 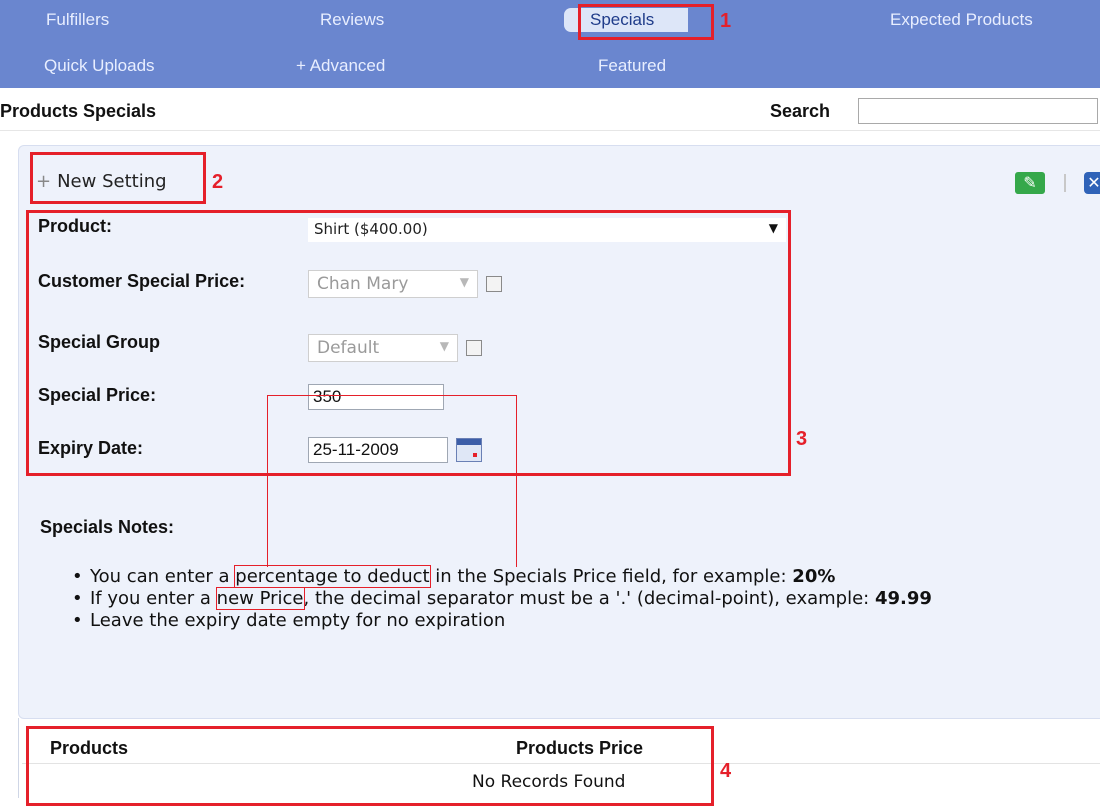 What do you see at coordinates (352, 20) in the screenshot?
I see `nav-item-reviews: Reviews` at bounding box center [352, 20].